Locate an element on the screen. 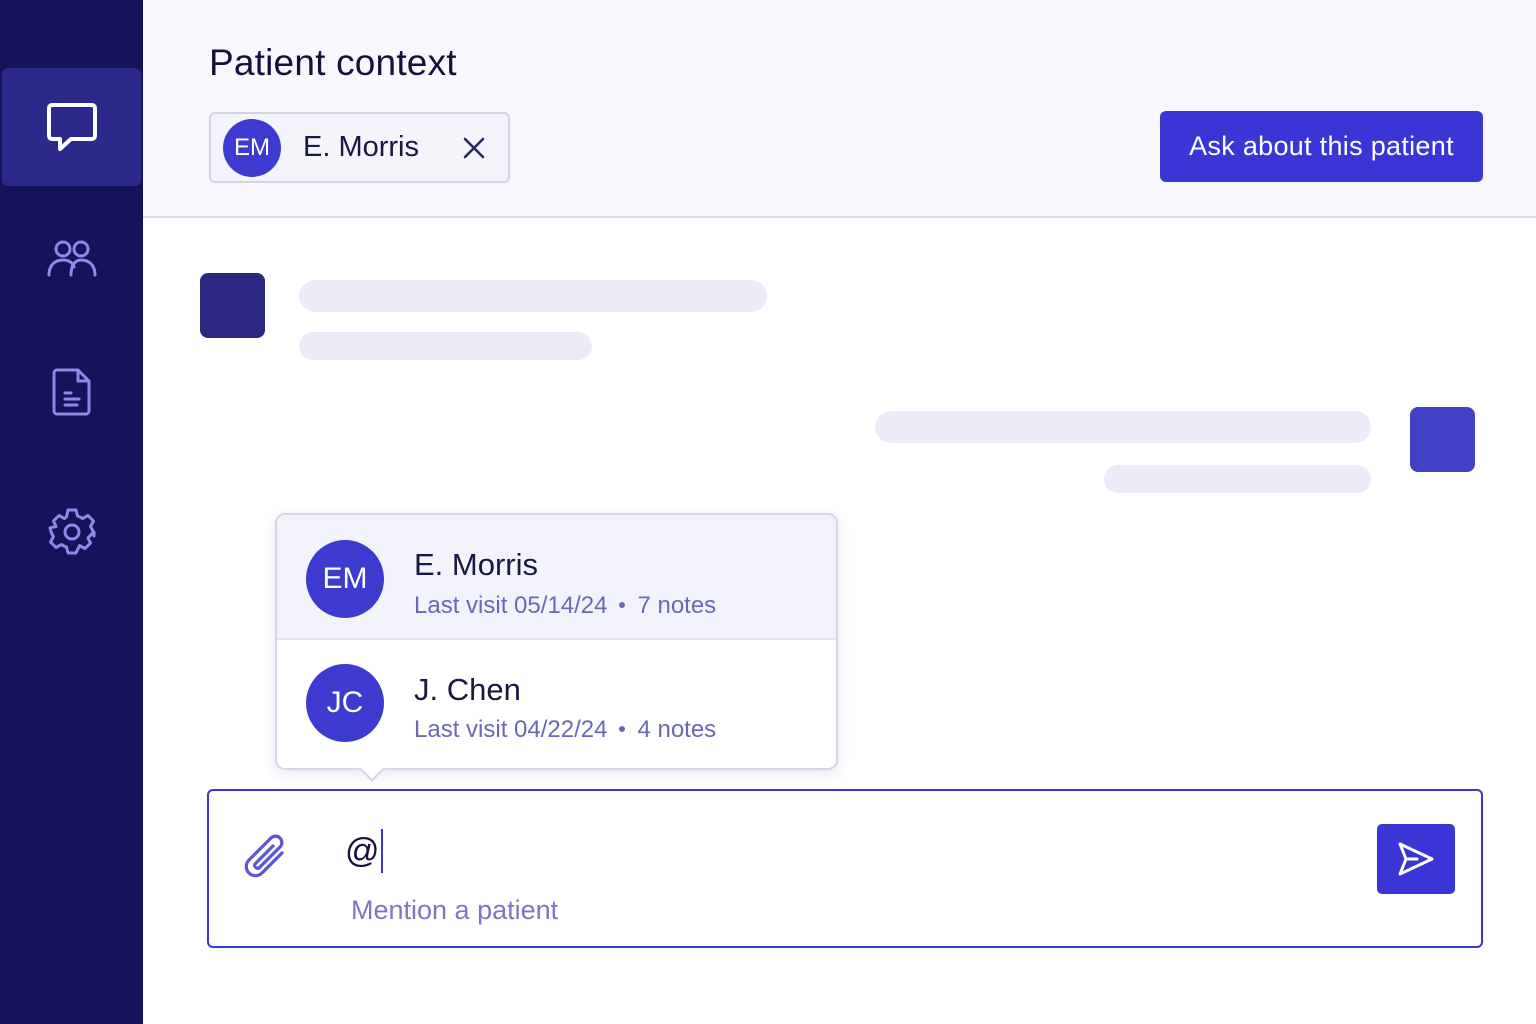 This screenshot has height=1024, width=1536. send-button is located at coordinates (1416, 859).